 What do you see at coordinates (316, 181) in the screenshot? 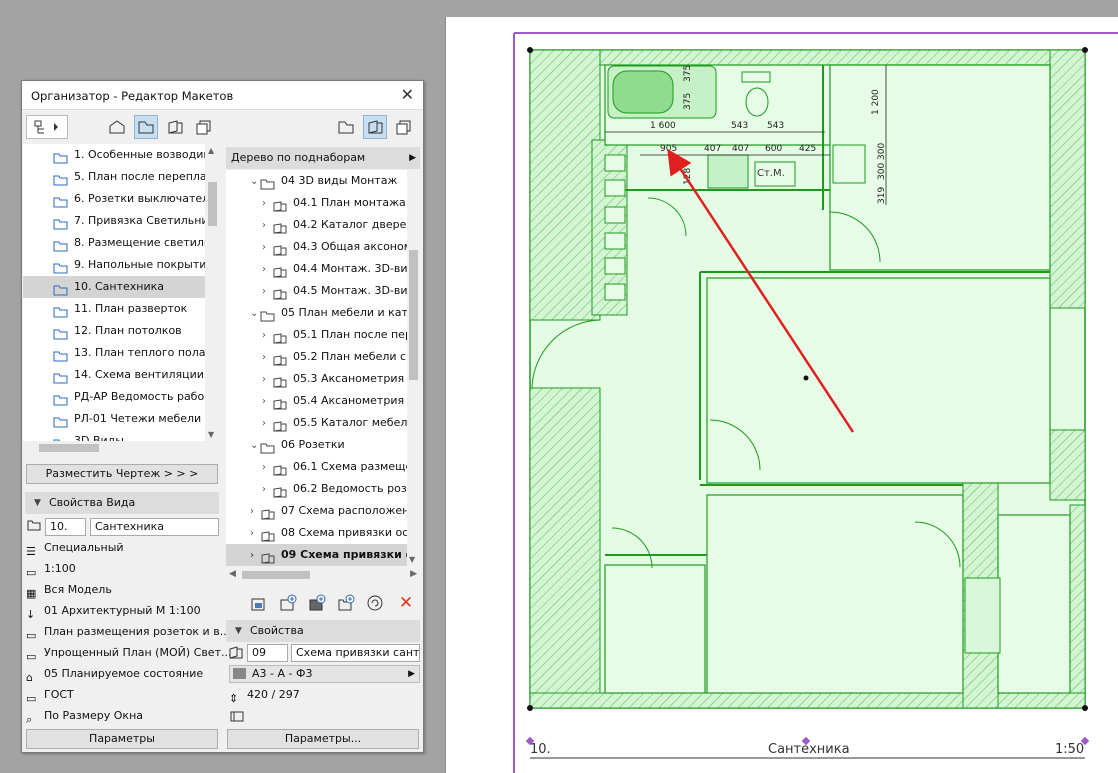
I see `subset-folder-item: ⌄ 04 3D виды Монтаж` at bounding box center [316, 181].